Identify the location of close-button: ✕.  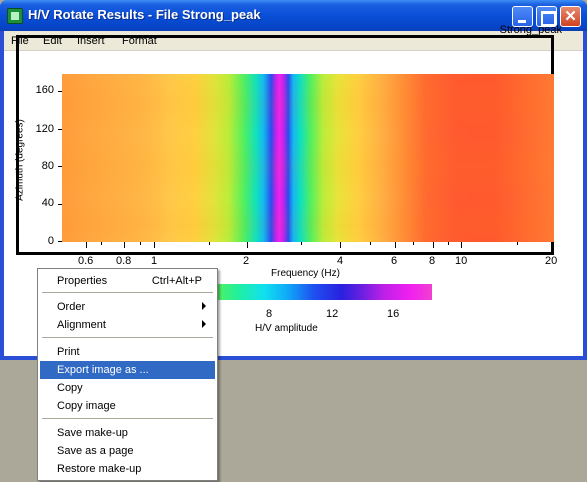
(570, 16).